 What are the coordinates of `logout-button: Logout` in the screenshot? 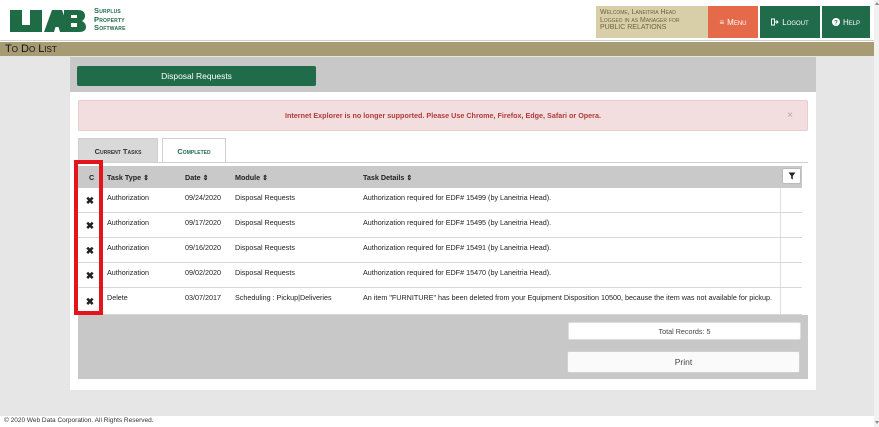 It's located at (790, 22).